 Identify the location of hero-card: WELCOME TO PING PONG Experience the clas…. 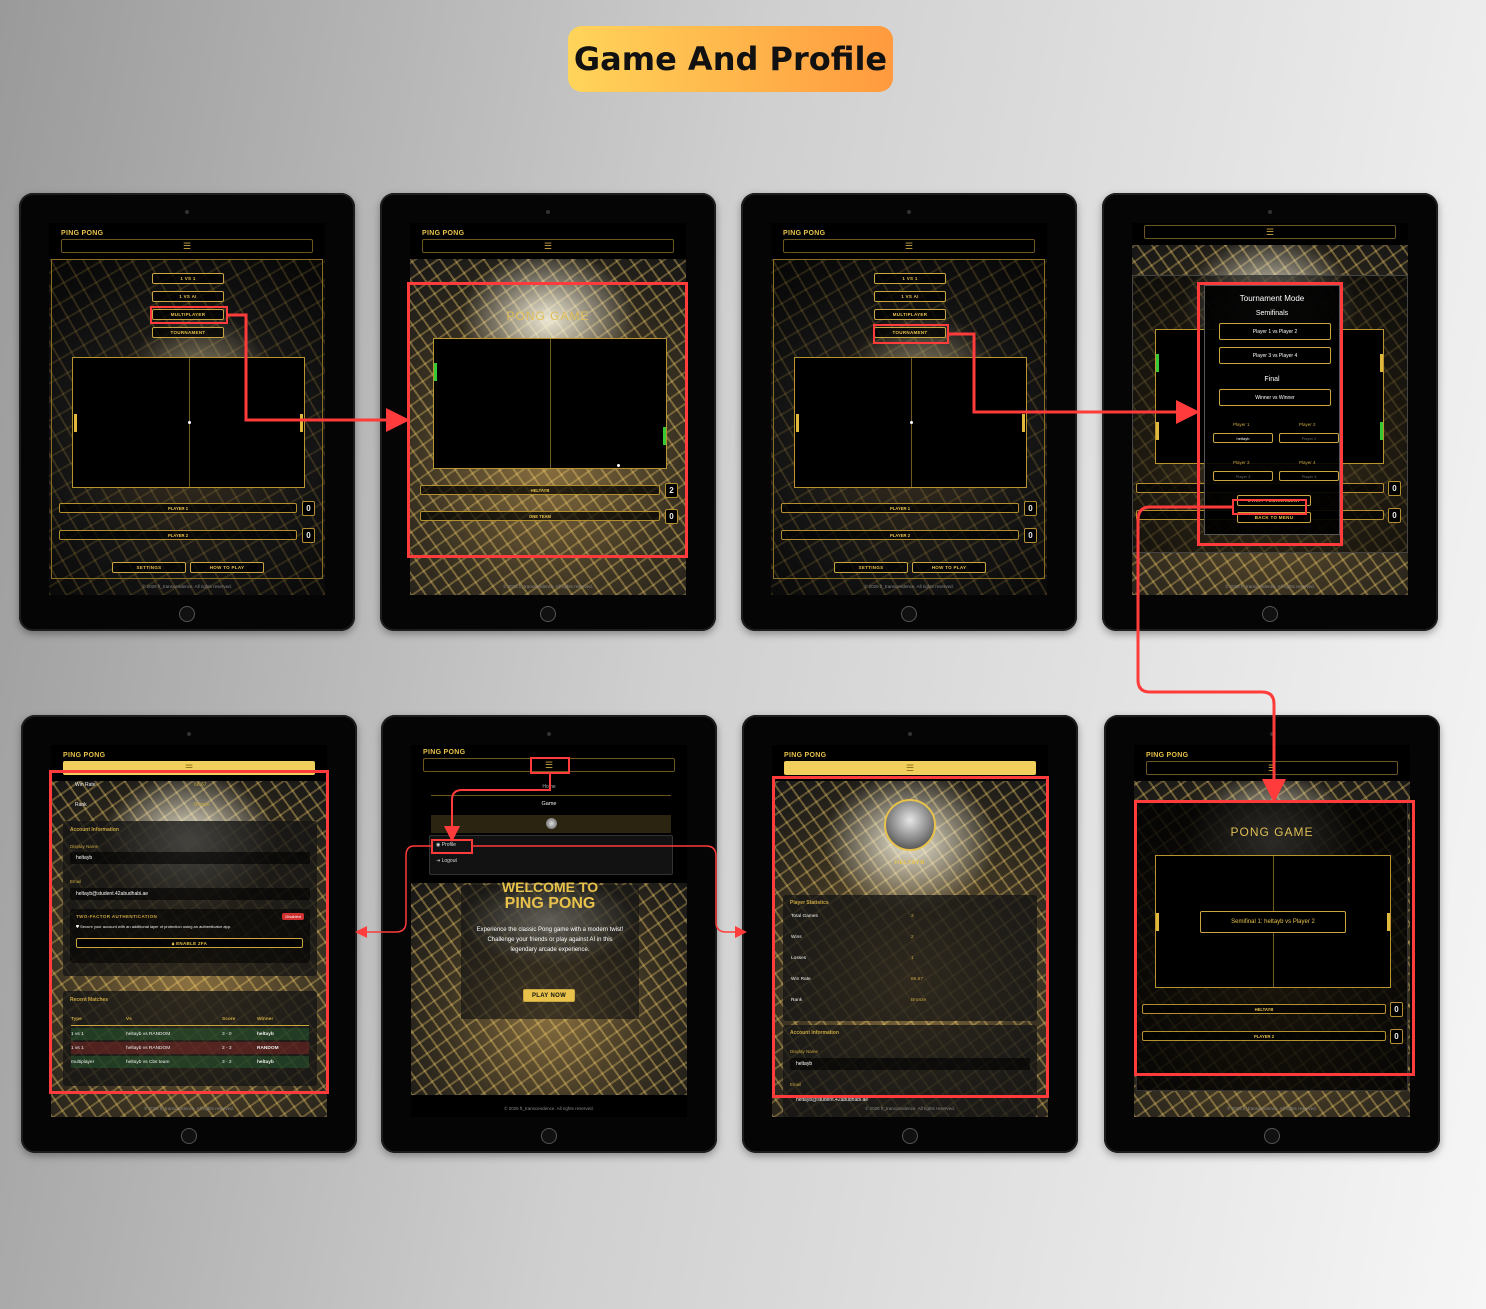
(550, 949).